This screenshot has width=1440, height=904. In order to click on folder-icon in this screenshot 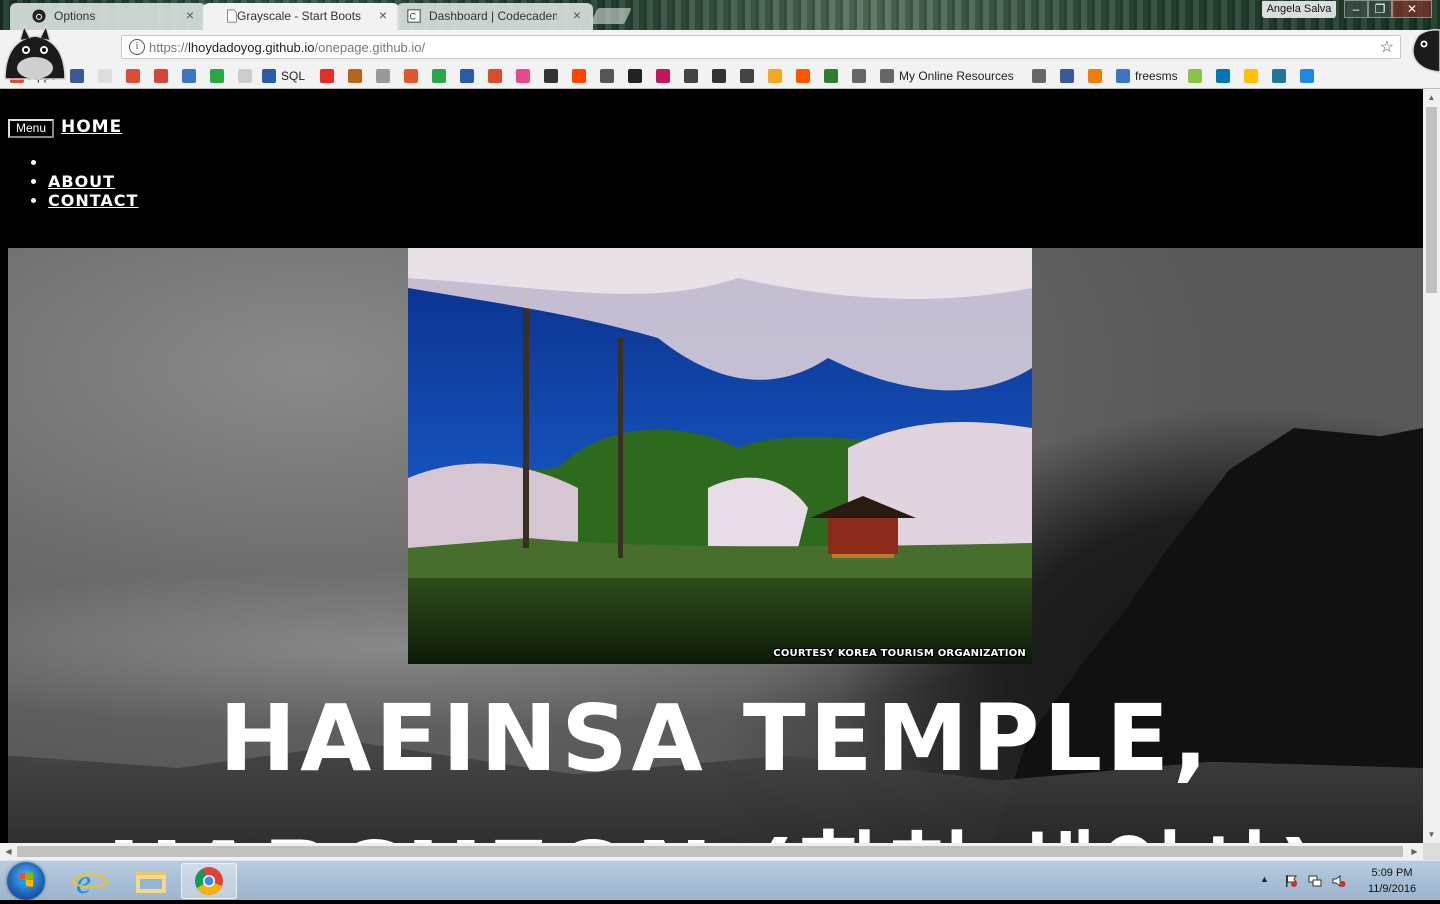, I will do `click(151, 882)`.